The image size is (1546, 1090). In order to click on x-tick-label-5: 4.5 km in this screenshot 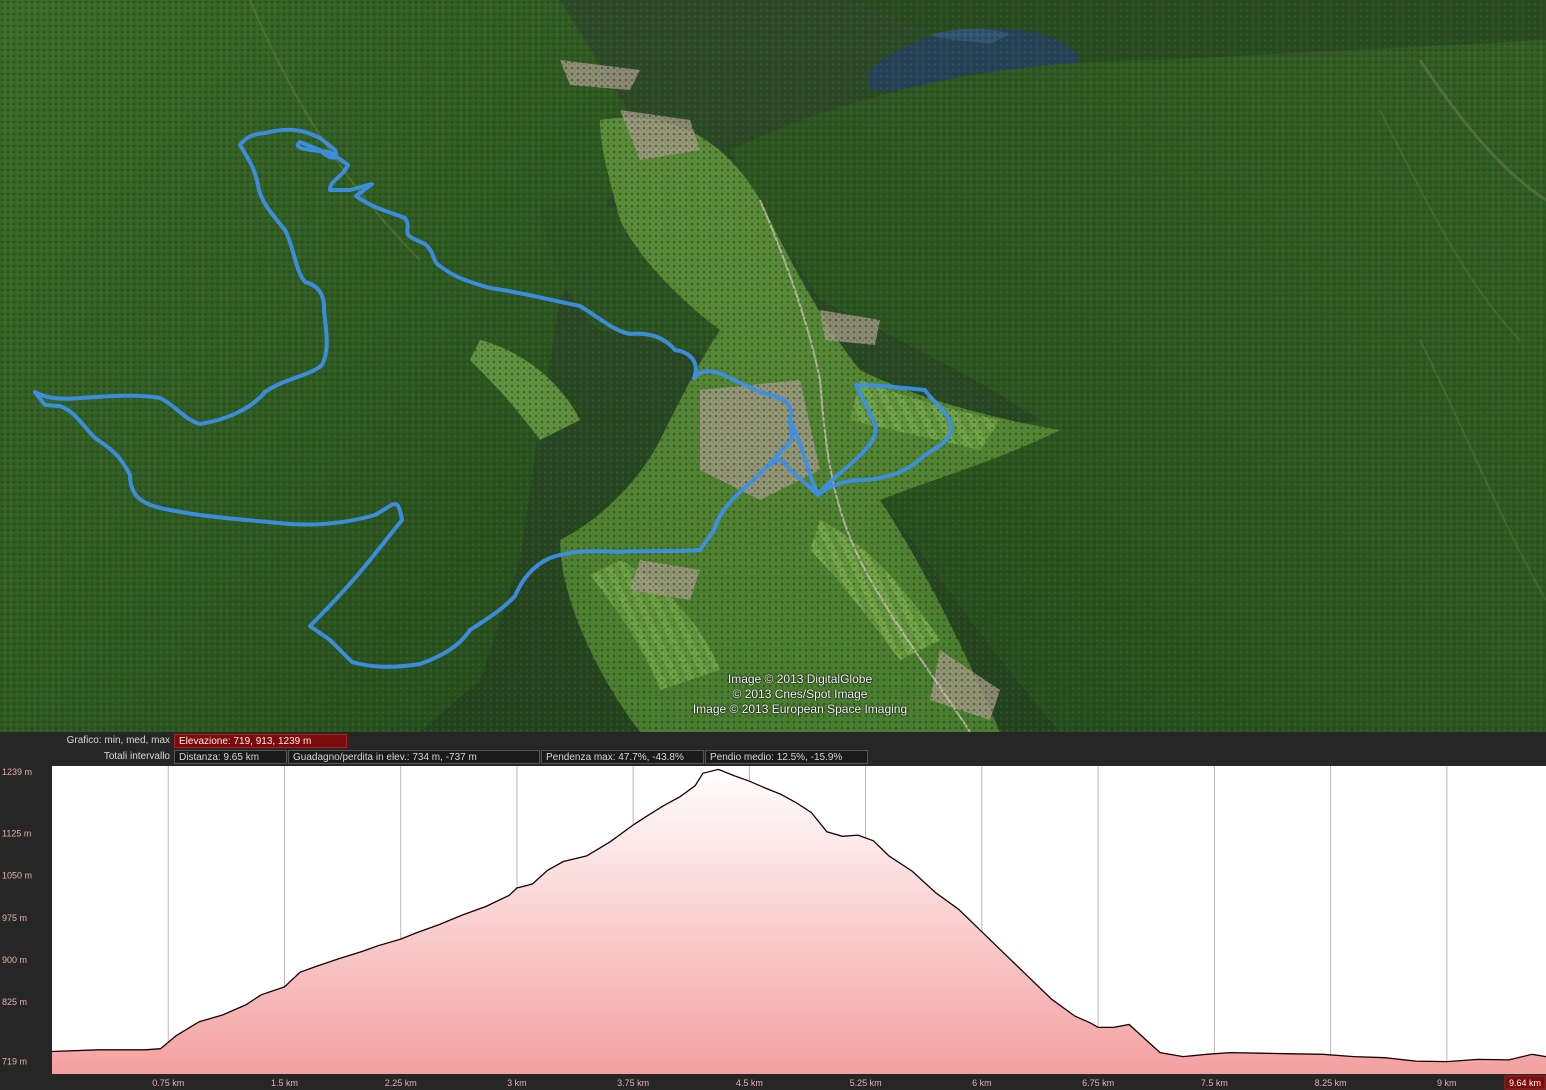, I will do `click(749, 1083)`.